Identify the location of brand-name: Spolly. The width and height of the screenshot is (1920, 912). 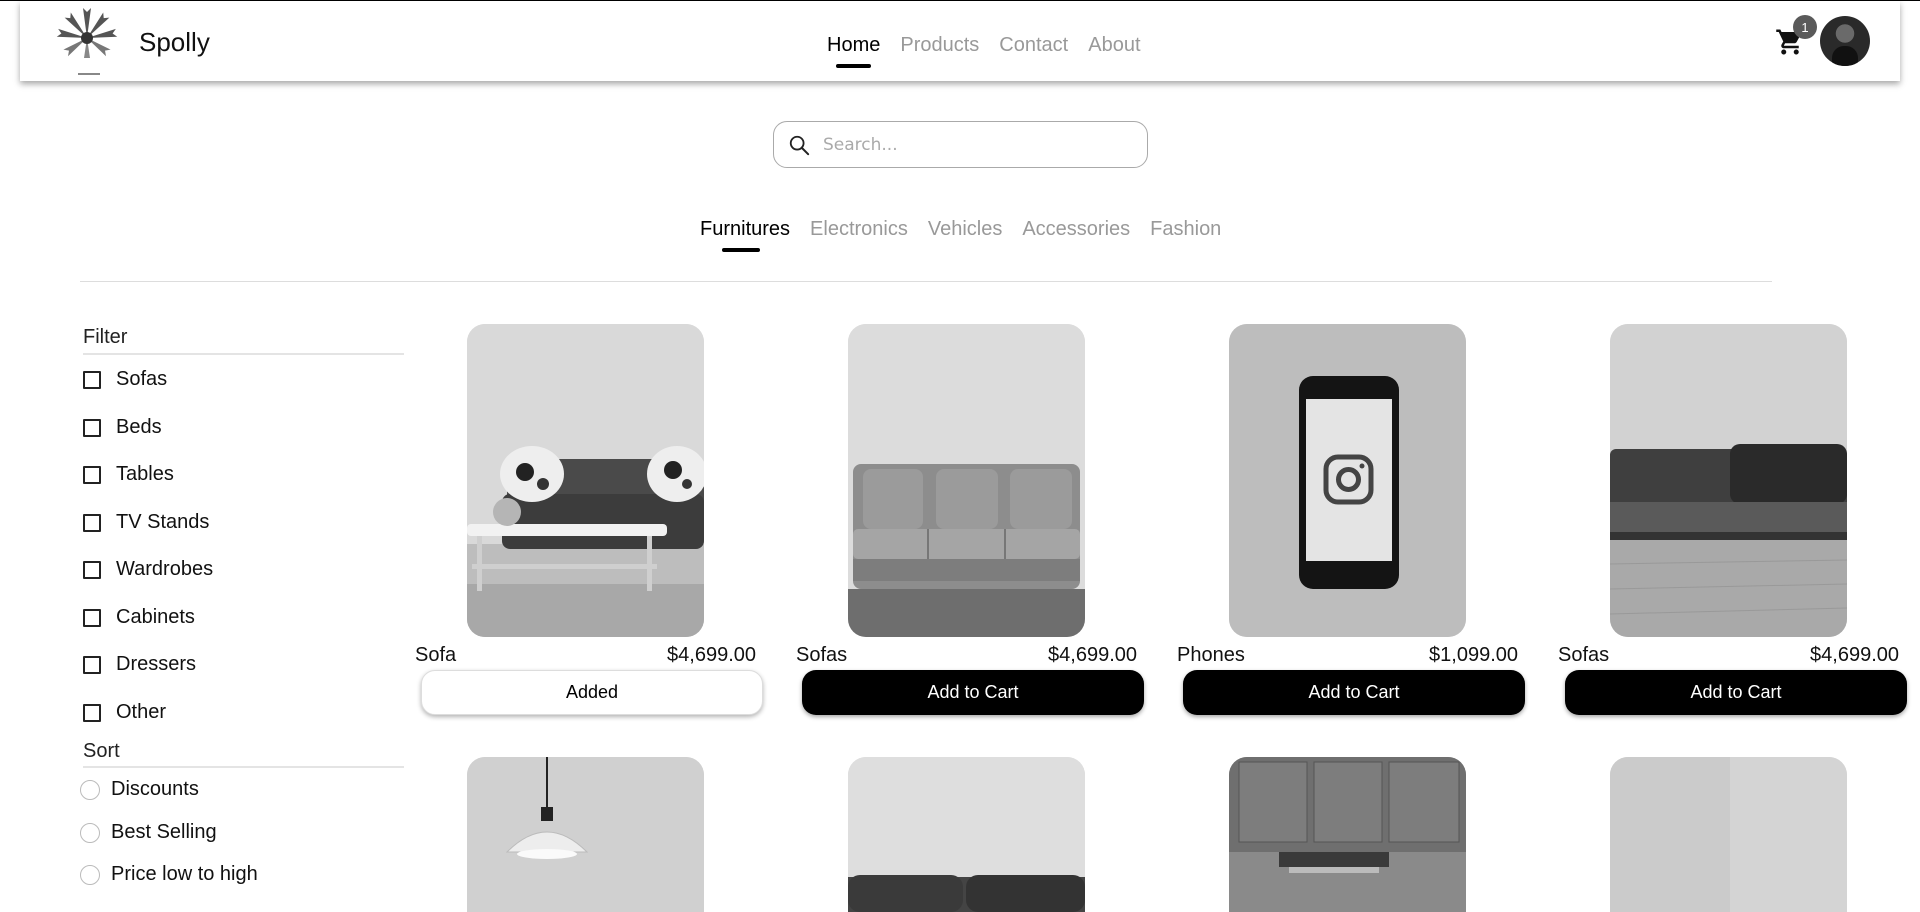
(174, 42).